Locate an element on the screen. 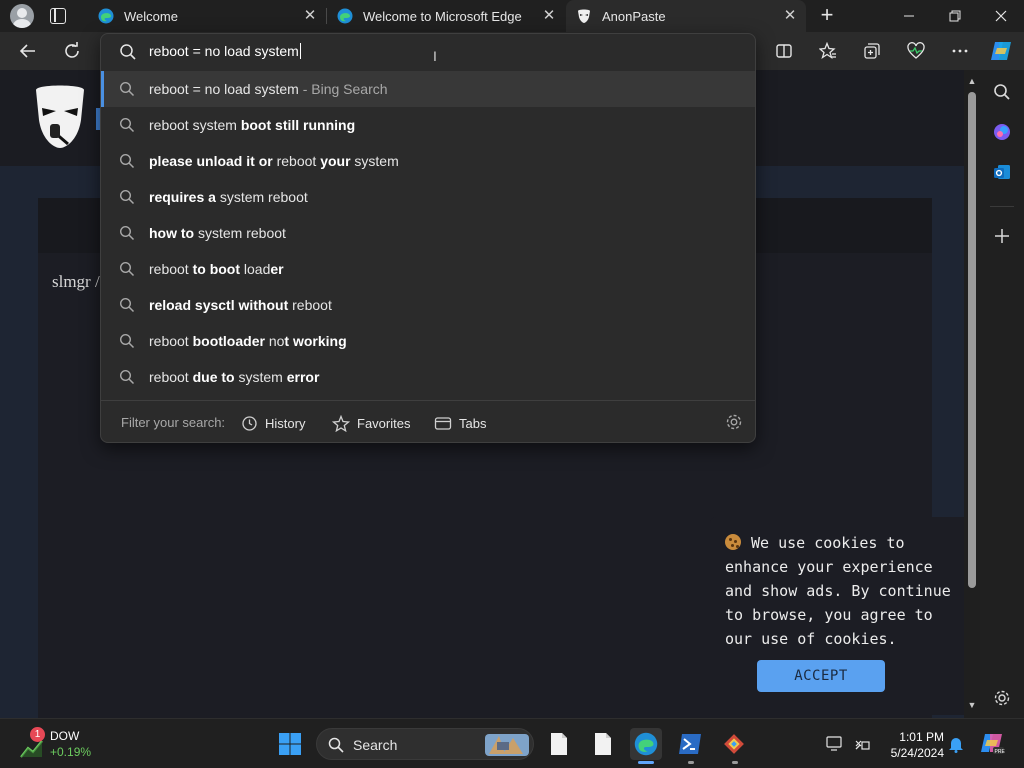 This screenshot has width=1024, height=768. suggestion-text: reboot to boot loader is located at coordinates (216, 269).